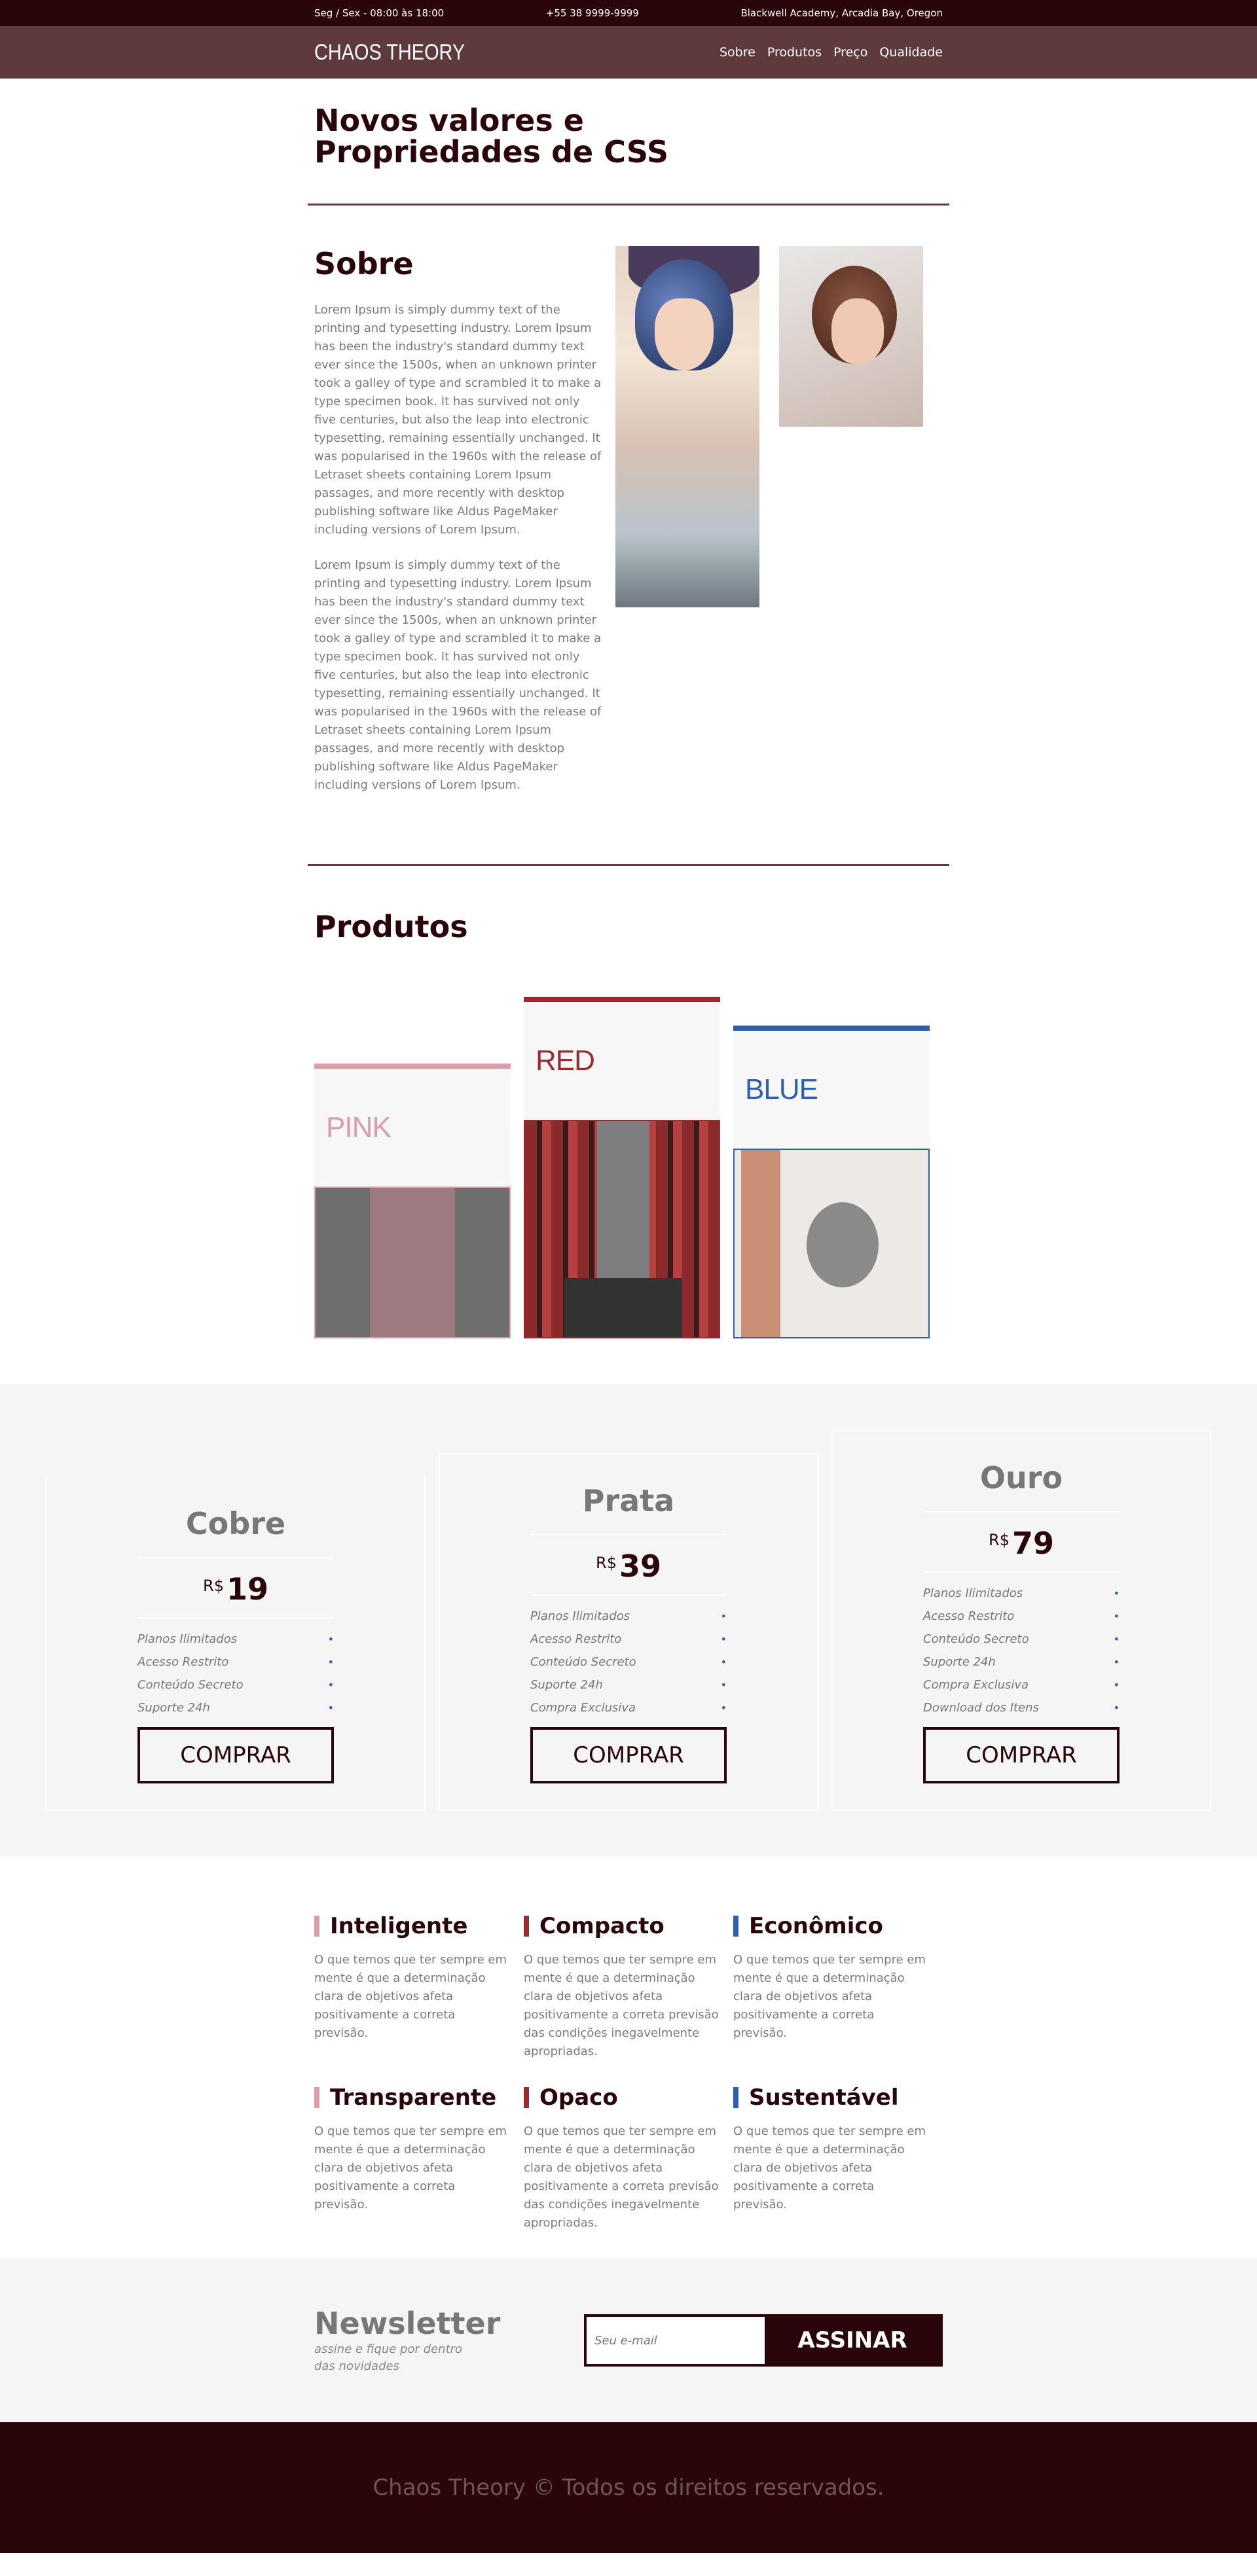 This screenshot has height=2576, width=1257. I want to click on character-illustration-square, so click(851, 336).